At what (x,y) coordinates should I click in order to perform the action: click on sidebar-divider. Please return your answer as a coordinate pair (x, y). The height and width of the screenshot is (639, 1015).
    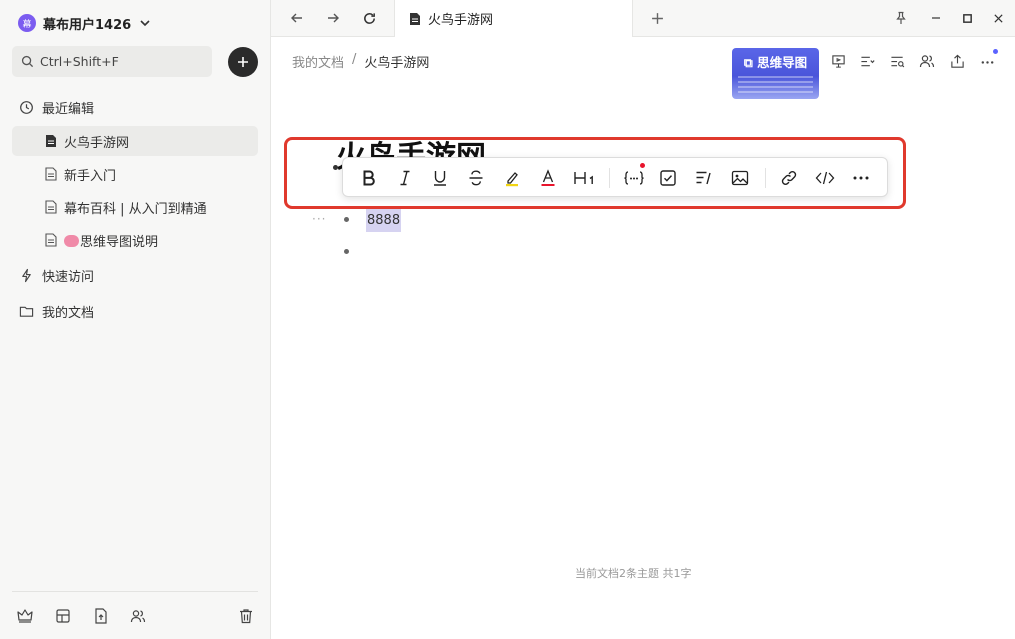
    Looking at the image, I should click on (135, 591).